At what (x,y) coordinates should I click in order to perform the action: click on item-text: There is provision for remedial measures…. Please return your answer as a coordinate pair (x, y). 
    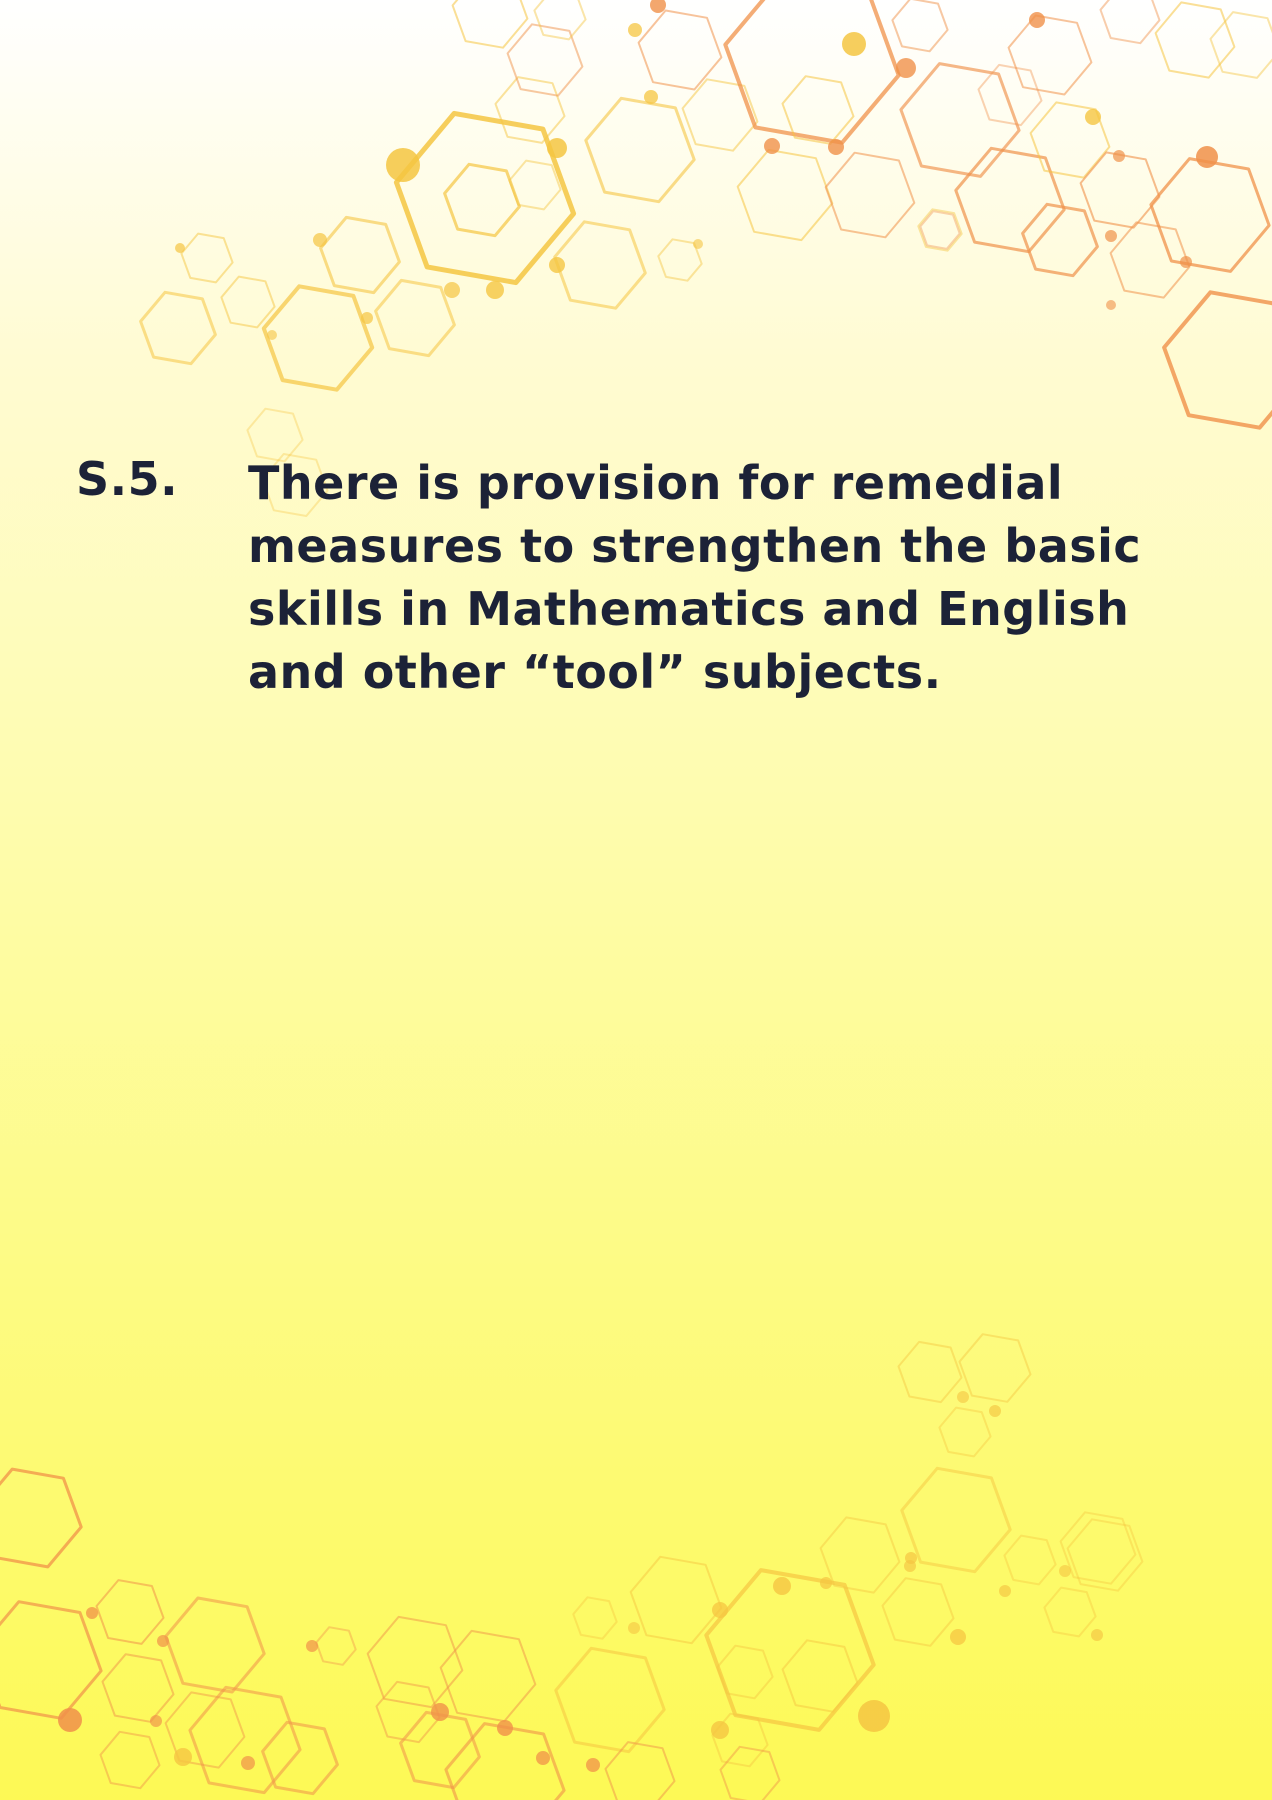
    Looking at the image, I should click on (695, 577).